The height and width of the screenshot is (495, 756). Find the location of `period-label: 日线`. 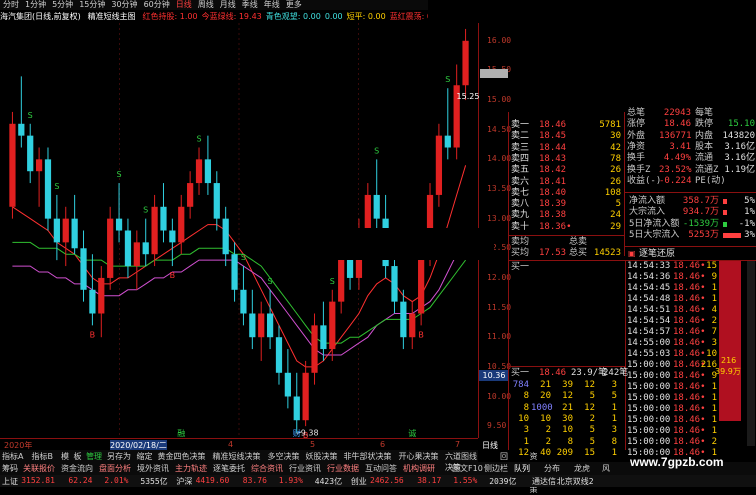

period-label: 日线 is located at coordinates (490, 445).